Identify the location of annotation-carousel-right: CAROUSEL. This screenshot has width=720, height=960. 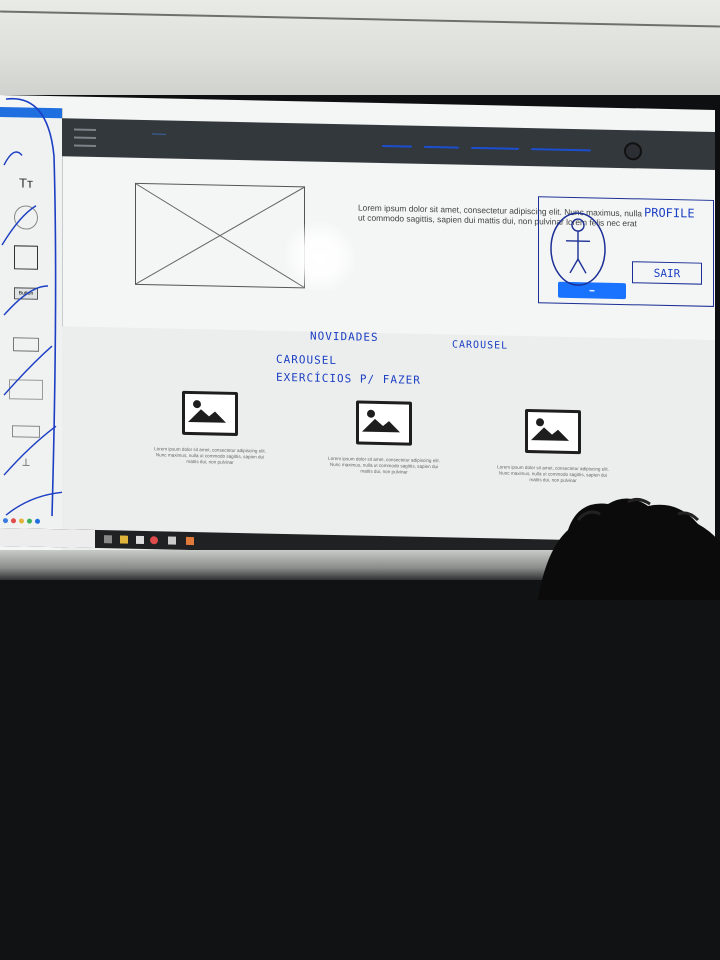
(480, 345).